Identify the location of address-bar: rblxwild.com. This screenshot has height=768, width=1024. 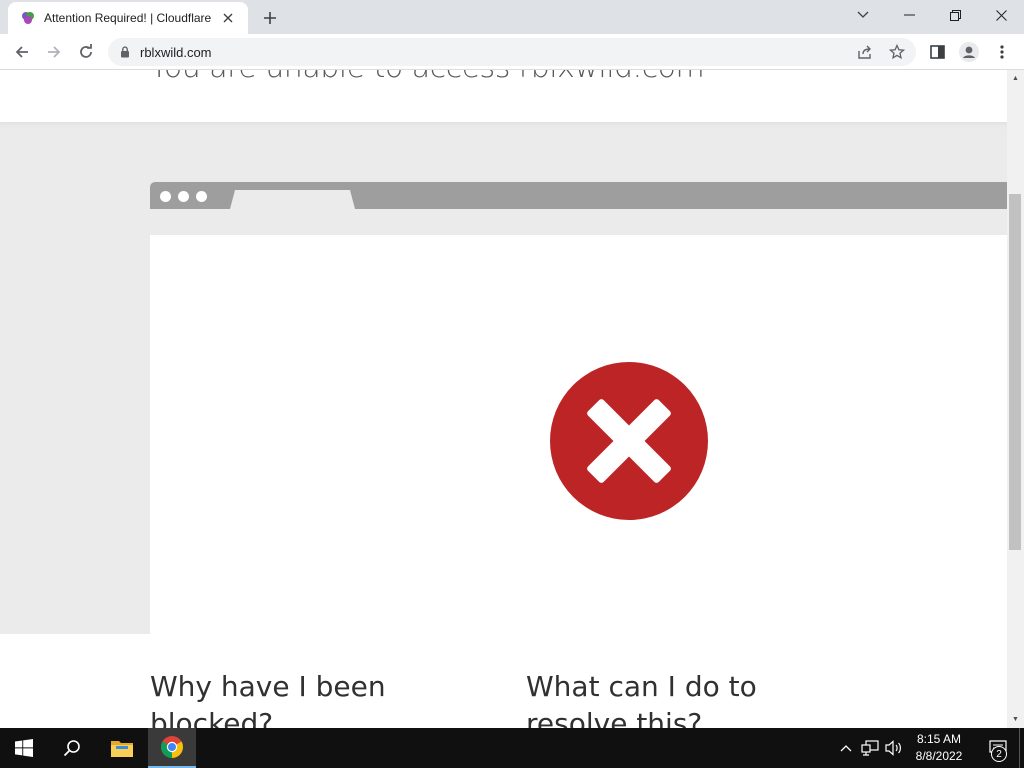
(512, 52).